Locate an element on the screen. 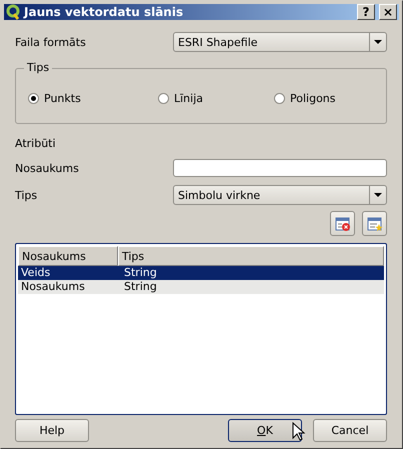 The image size is (403, 449). add-attribute-button is located at coordinates (374, 223).